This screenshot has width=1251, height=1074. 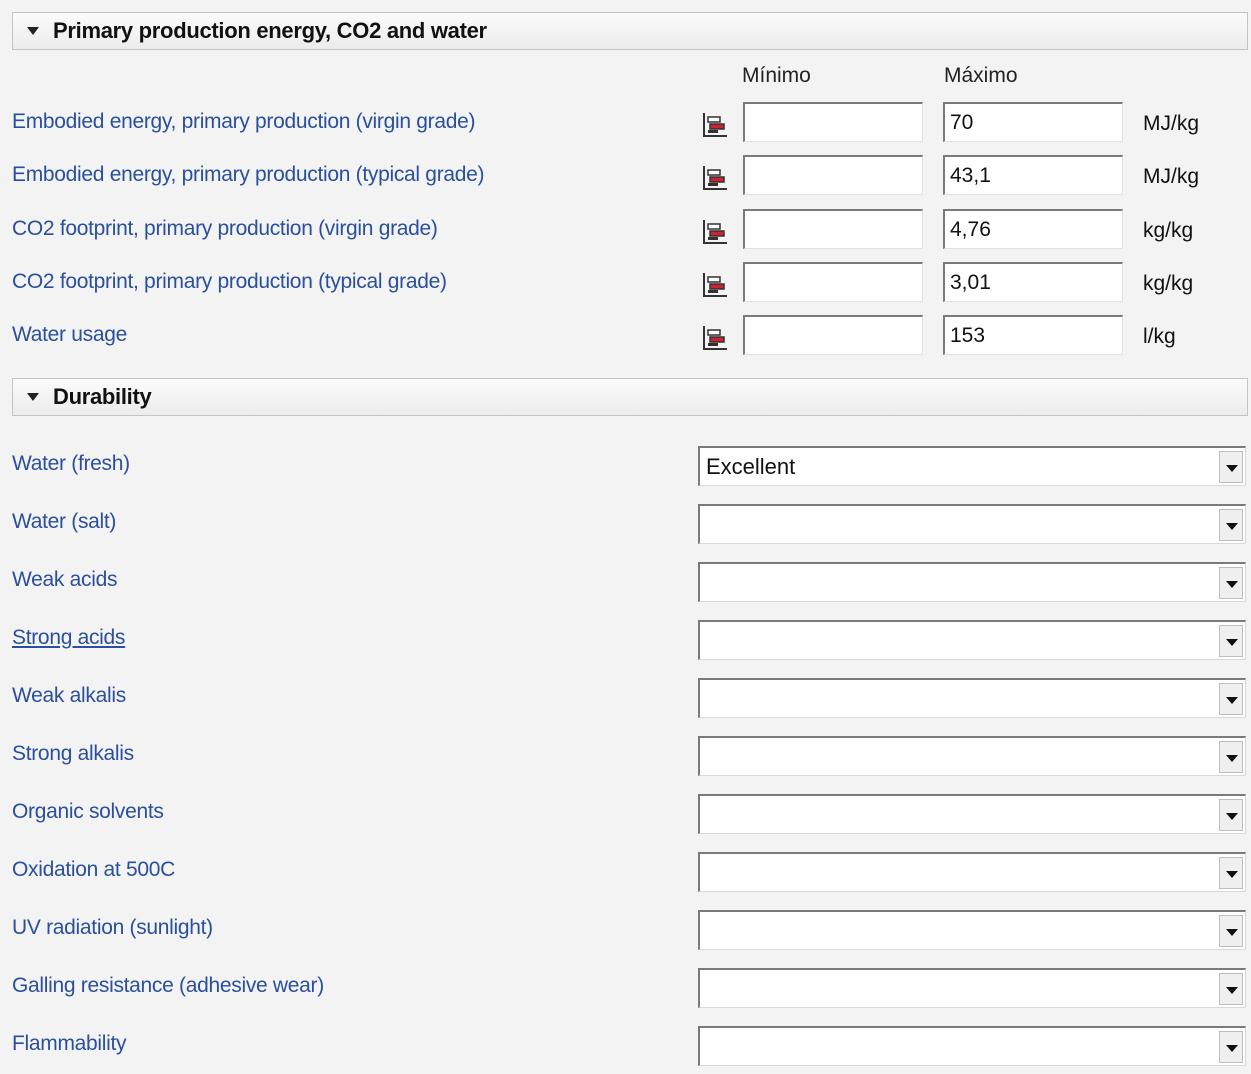 What do you see at coordinates (1033, 122) in the screenshot?
I see `max-input-embodied-energy-virgin` at bounding box center [1033, 122].